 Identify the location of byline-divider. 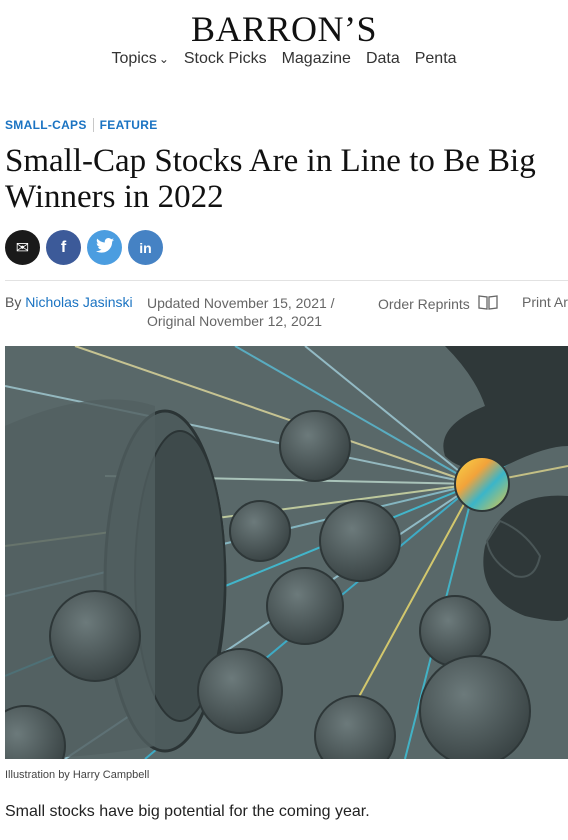
(286, 280).